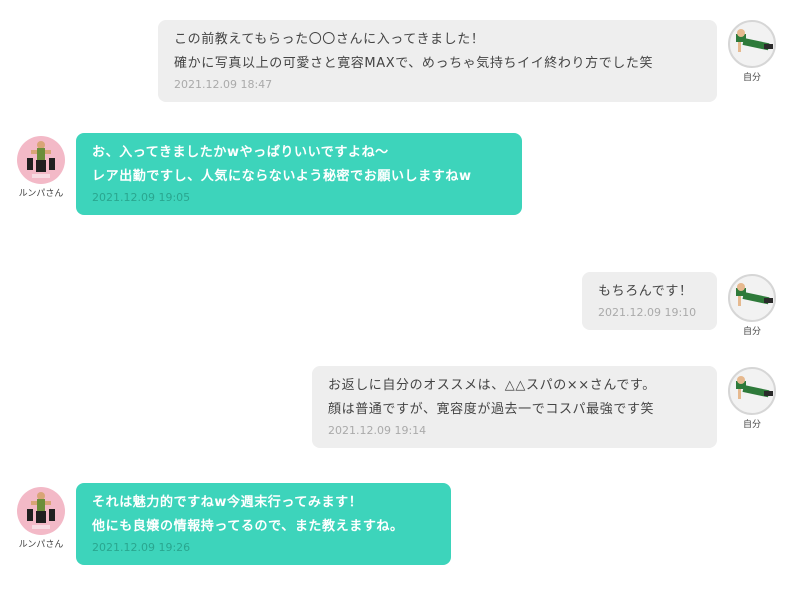 The height and width of the screenshot is (596, 786). I want to click on message-timestamp: 2021.12.09 19:26, so click(141, 547).